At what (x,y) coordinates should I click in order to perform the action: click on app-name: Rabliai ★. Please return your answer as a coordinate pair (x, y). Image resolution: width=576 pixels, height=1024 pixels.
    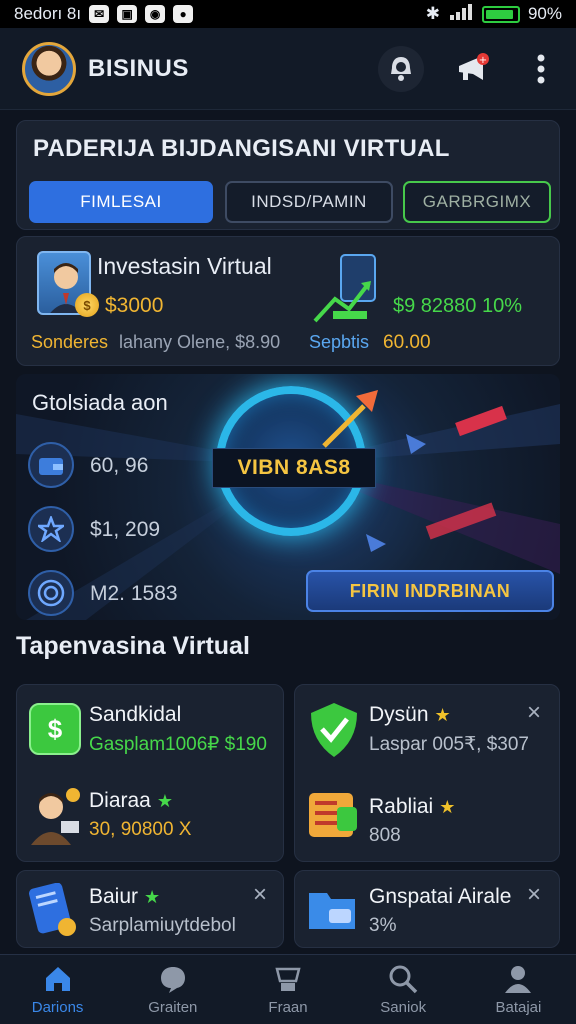
    Looking at the image, I should click on (412, 807).